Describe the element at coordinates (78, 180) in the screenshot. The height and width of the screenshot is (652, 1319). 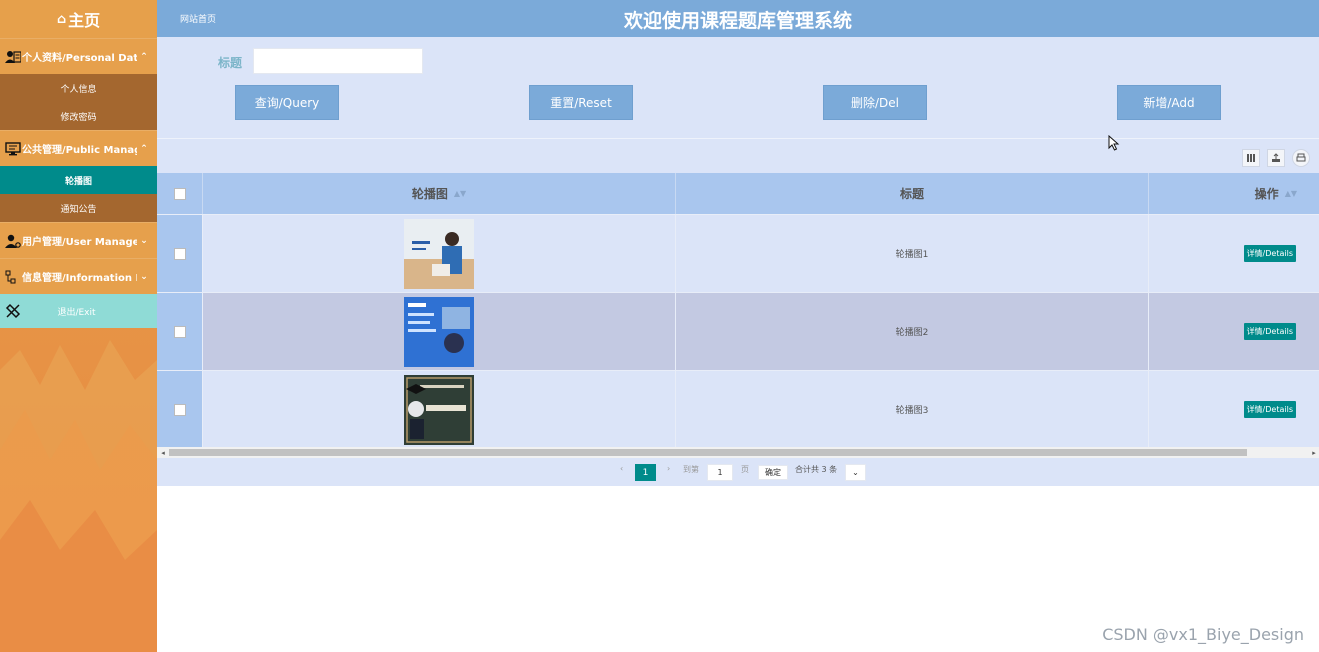
I see `sidebar-item-carousel: 轮播图` at that location.